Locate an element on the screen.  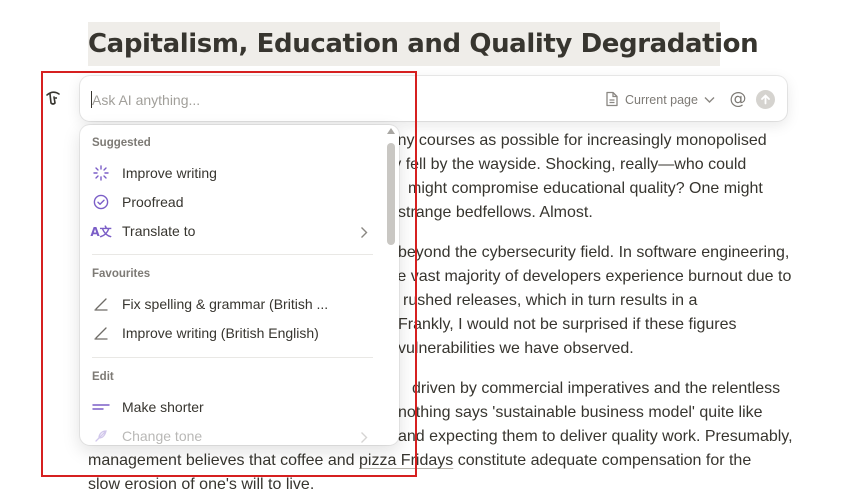
body-line: slow erosion of one's will to live. is located at coordinates (201, 484).